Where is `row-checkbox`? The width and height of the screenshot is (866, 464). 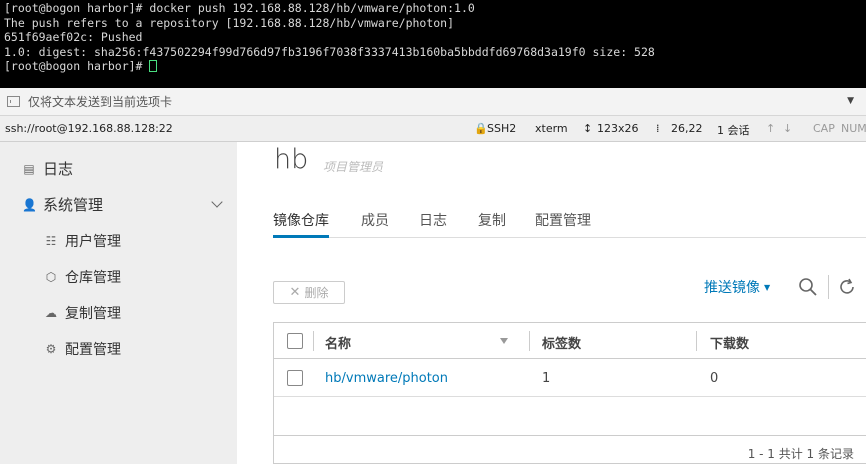 row-checkbox is located at coordinates (295, 378).